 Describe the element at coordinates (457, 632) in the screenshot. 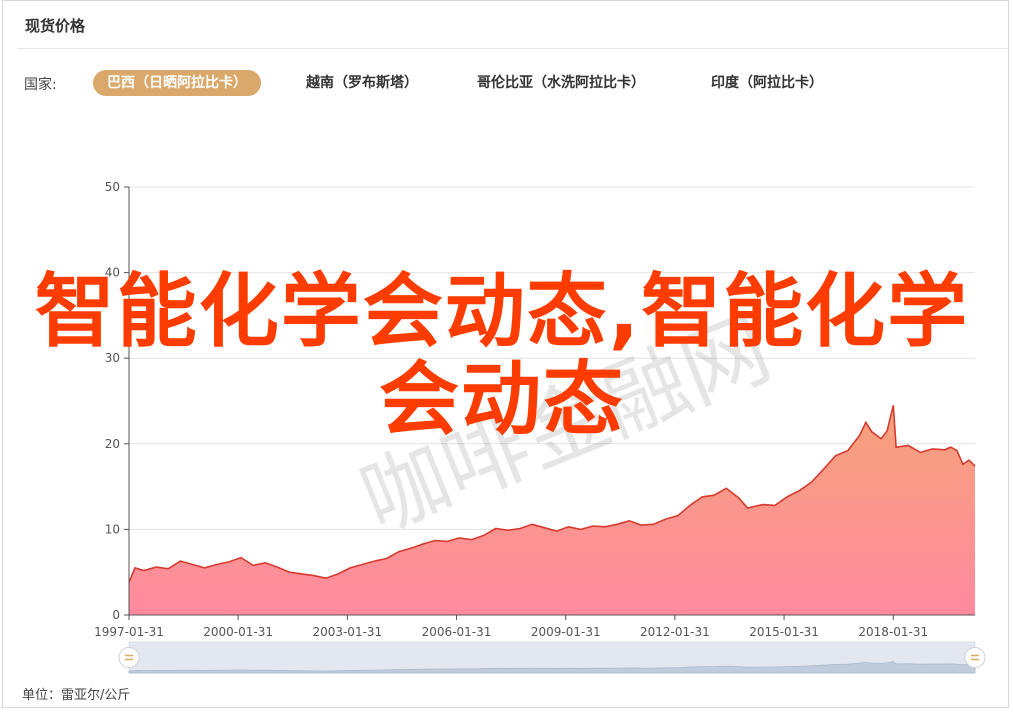

I see `x-tick-label: 2006-01-31` at that location.